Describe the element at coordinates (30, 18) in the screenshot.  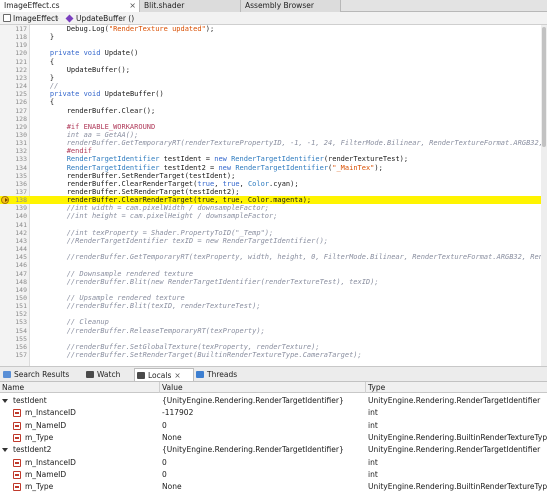
I see `breadcrumb-class: ImageEffect` at that location.